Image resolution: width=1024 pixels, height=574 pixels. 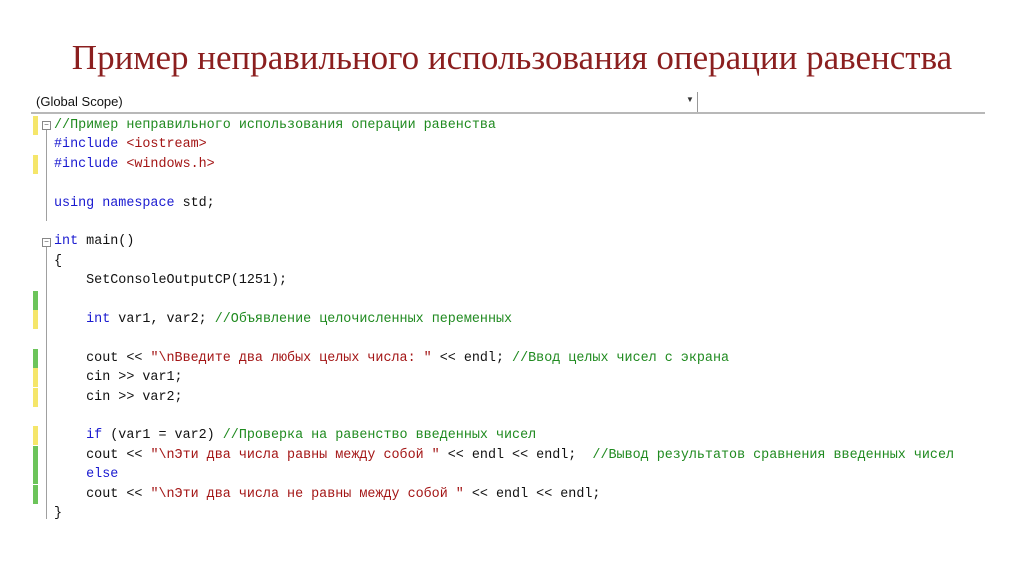 What do you see at coordinates (307, 494) in the screenshot?
I see `token-str: "\nЭти два числа не равны между собой "` at bounding box center [307, 494].